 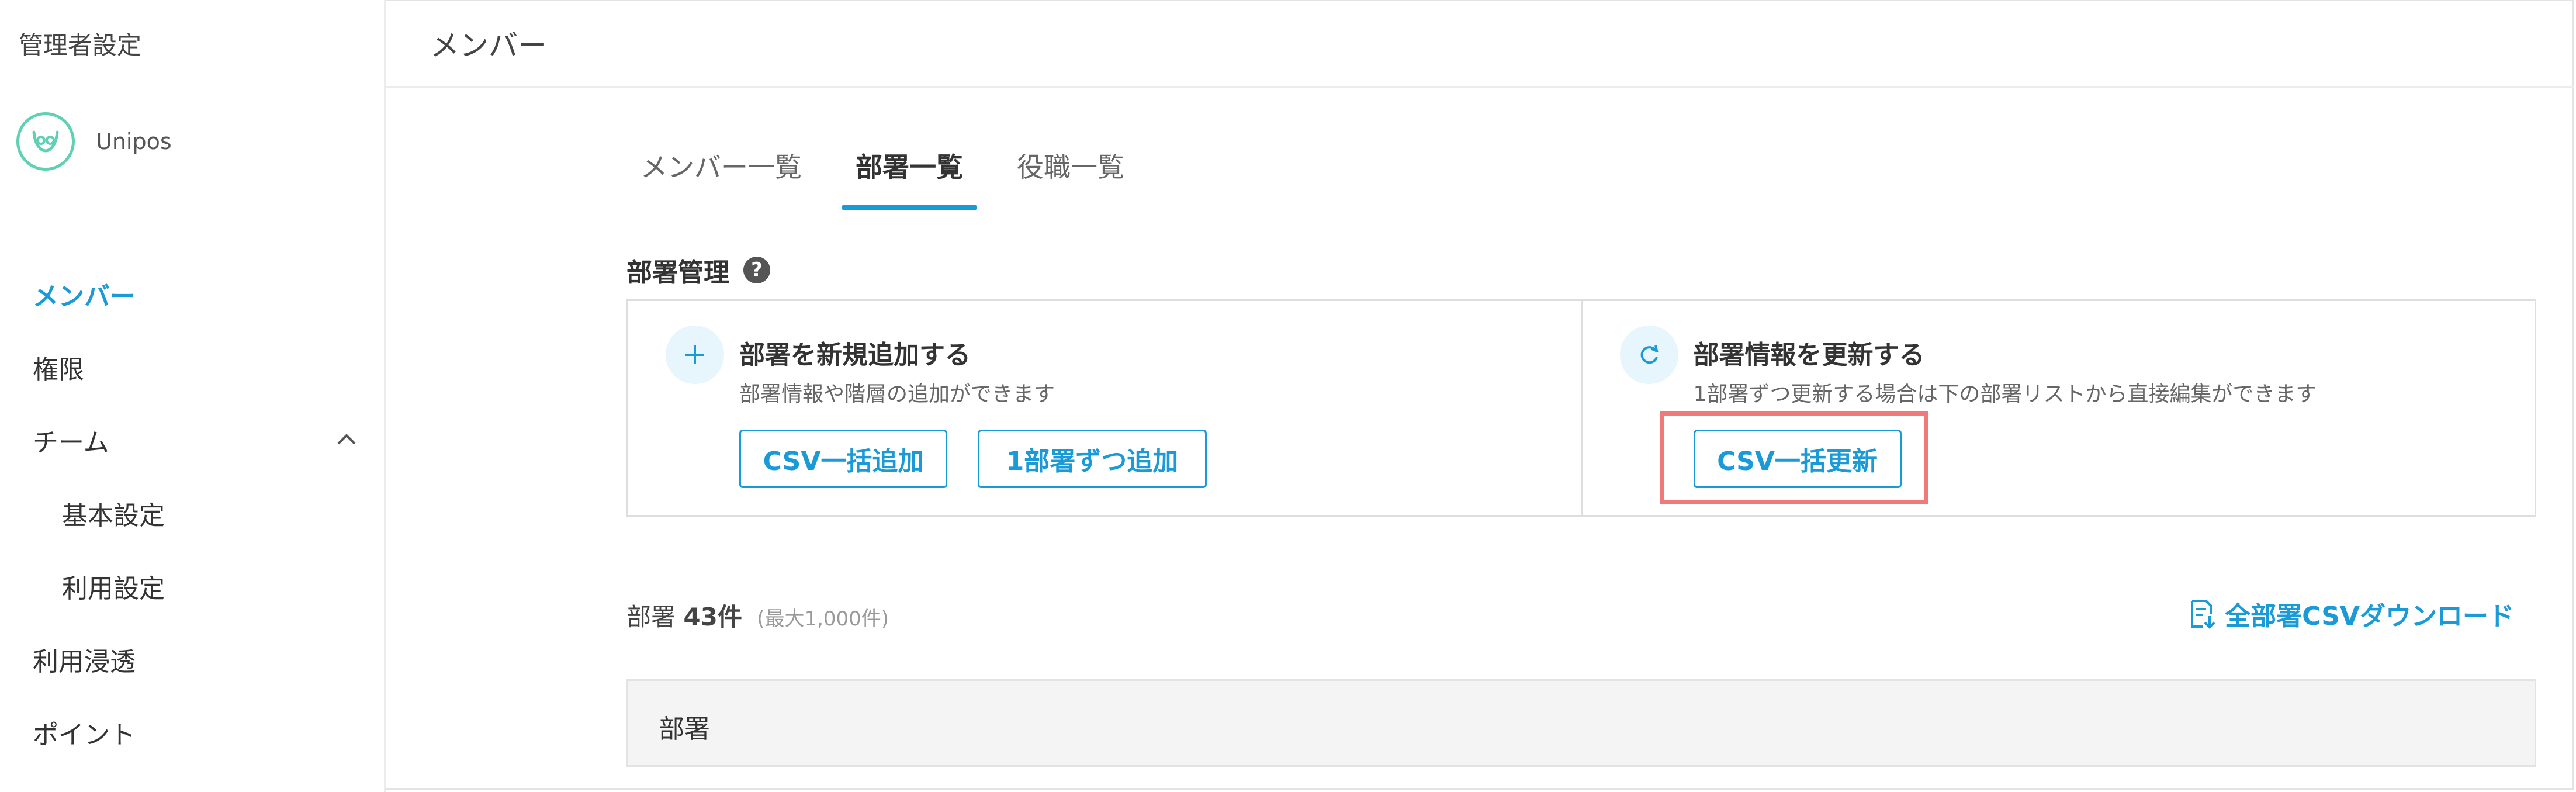 What do you see at coordinates (346, 439) in the screenshot?
I see `chevron-up-icon` at bounding box center [346, 439].